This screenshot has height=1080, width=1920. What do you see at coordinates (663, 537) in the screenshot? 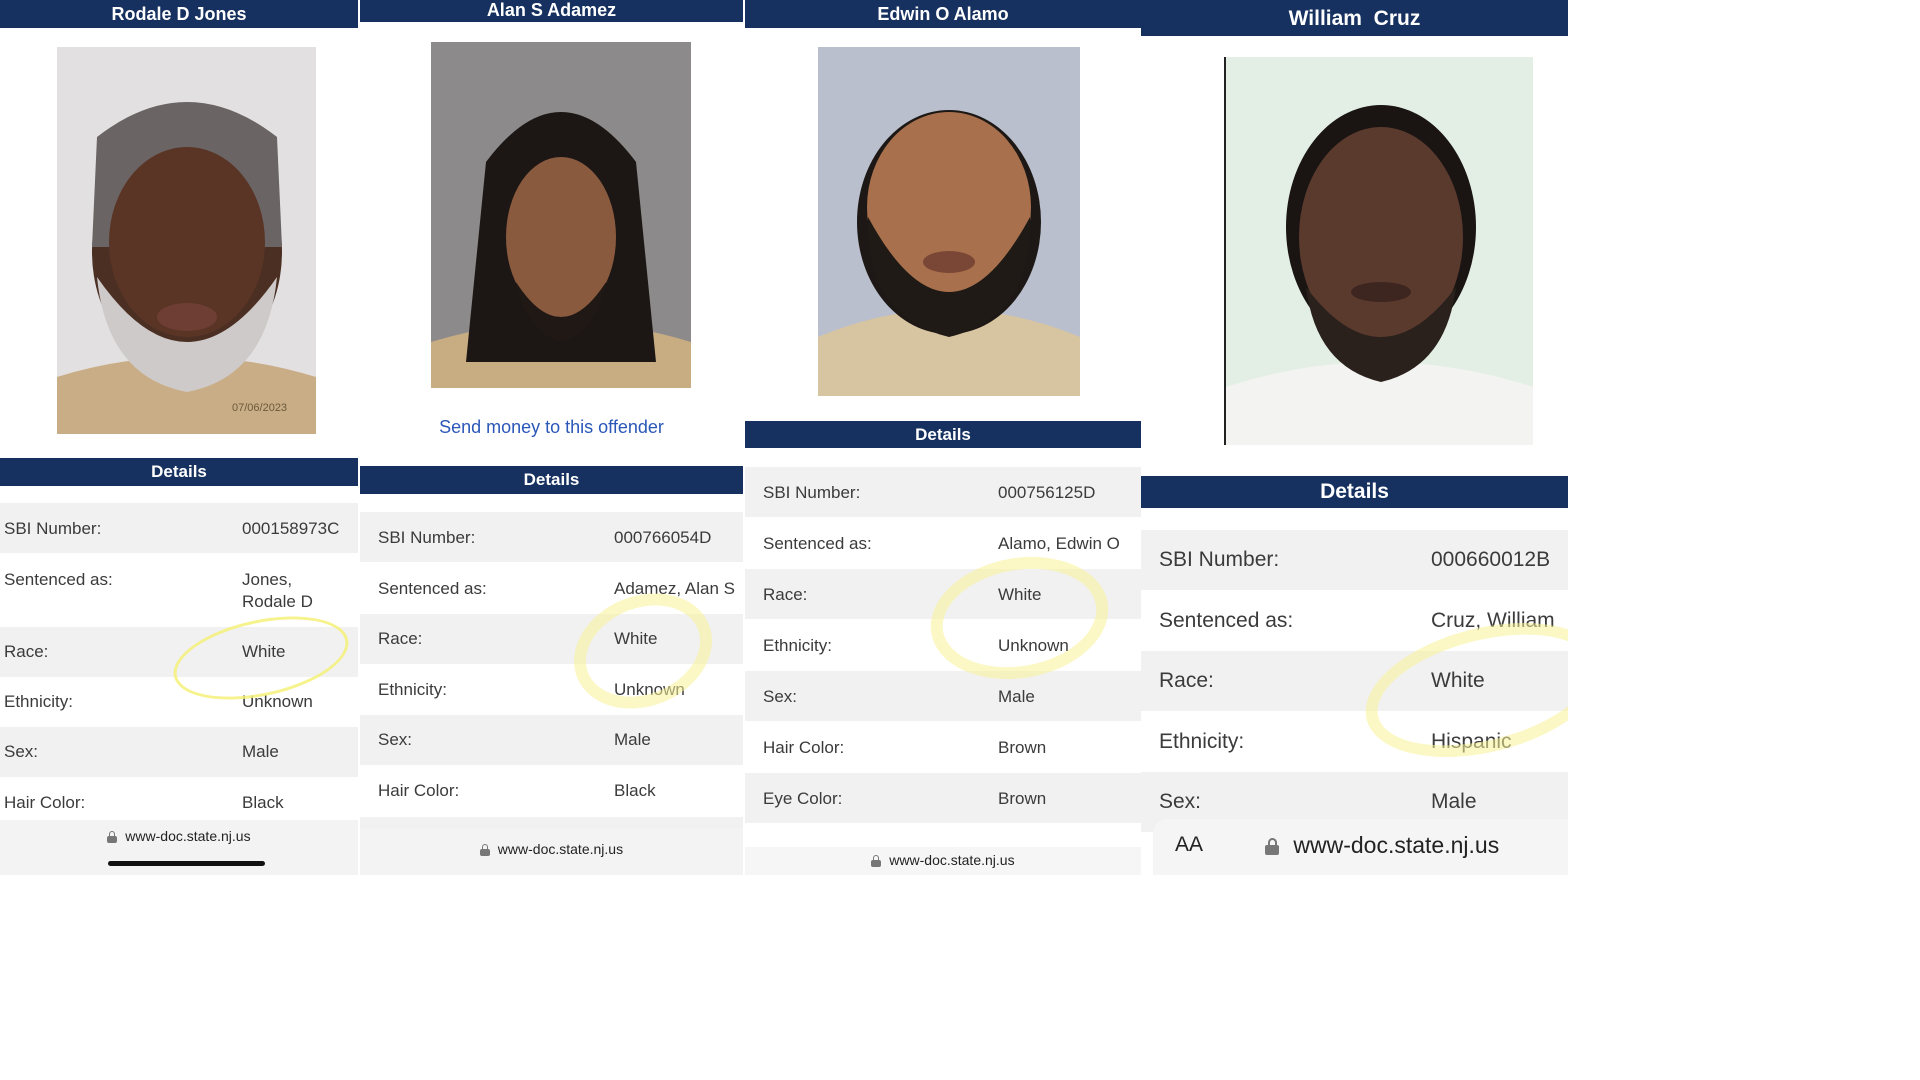
I see `row-value: 000766054D` at bounding box center [663, 537].